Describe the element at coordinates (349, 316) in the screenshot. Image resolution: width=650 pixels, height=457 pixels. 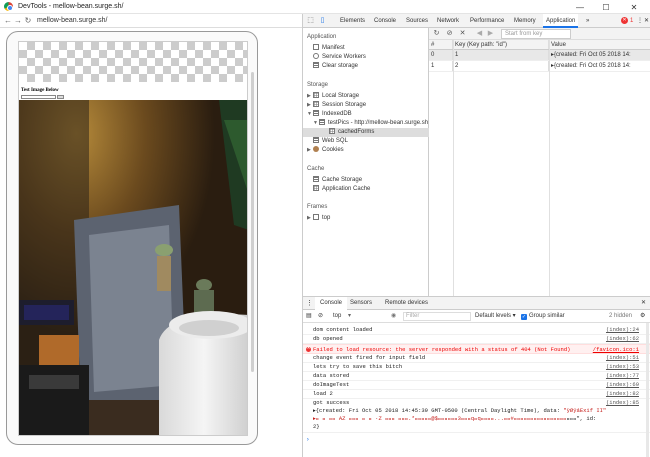
I see `dropdown-arrow-icon: ▾` at that location.